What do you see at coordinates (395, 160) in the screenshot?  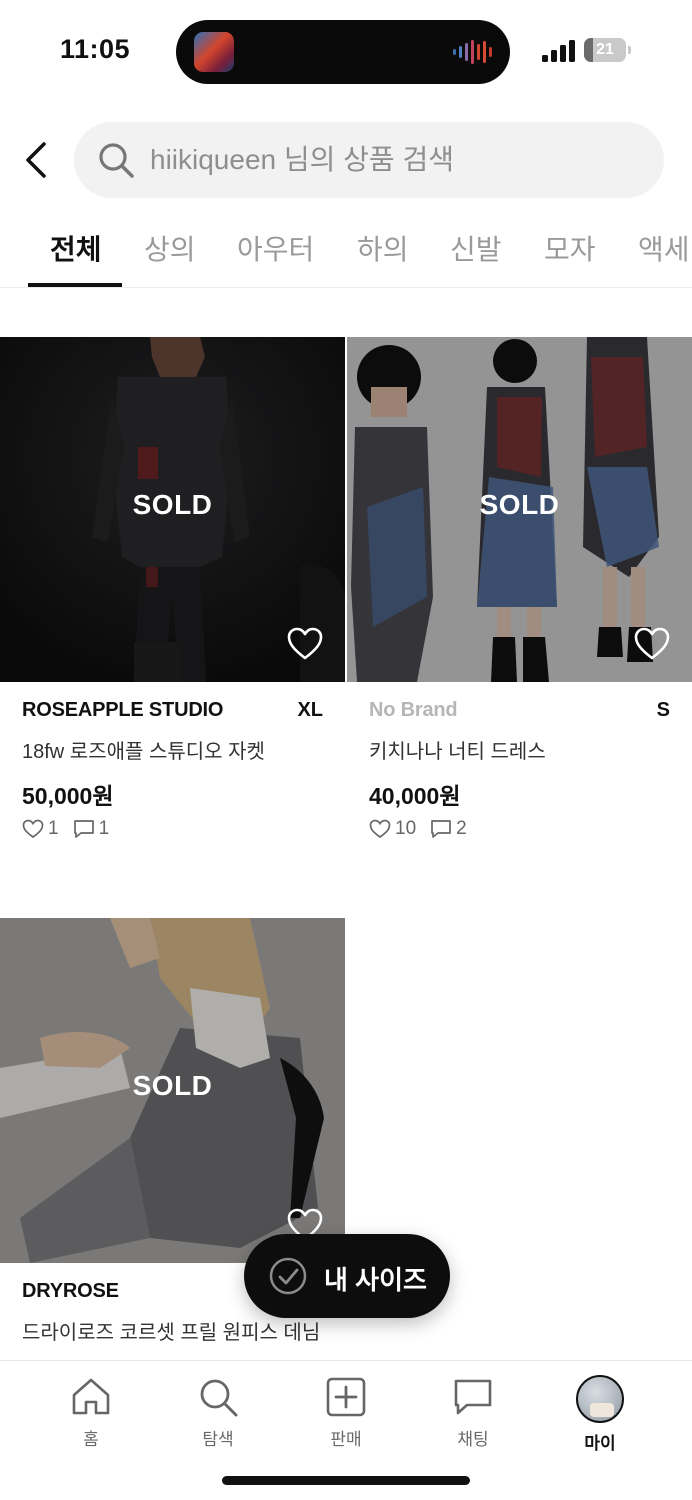 I see `search-input` at bounding box center [395, 160].